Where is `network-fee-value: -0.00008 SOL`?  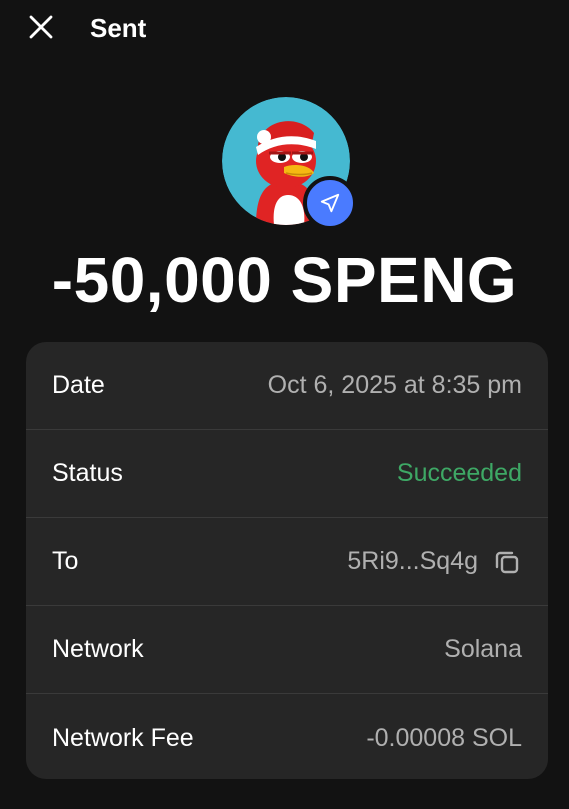
network-fee-value: -0.00008 SOL is located at coordinates (444, 737).